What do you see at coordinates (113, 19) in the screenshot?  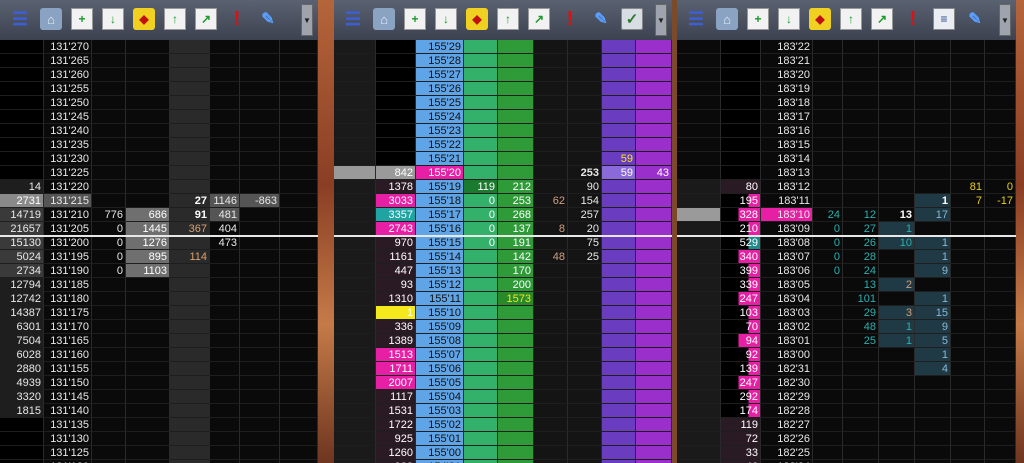 I see `doc-down-icon: ↓` at bounding box center [113, 19].